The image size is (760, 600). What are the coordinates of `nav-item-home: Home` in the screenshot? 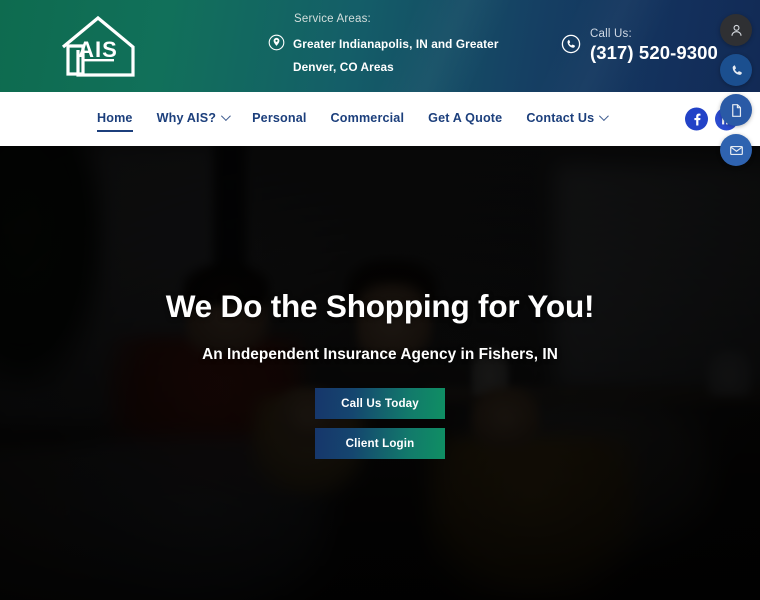 It's located at (115, 121).